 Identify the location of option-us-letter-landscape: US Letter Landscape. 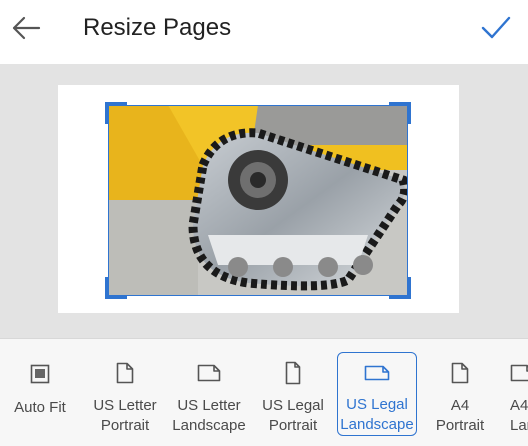
(209, 394).